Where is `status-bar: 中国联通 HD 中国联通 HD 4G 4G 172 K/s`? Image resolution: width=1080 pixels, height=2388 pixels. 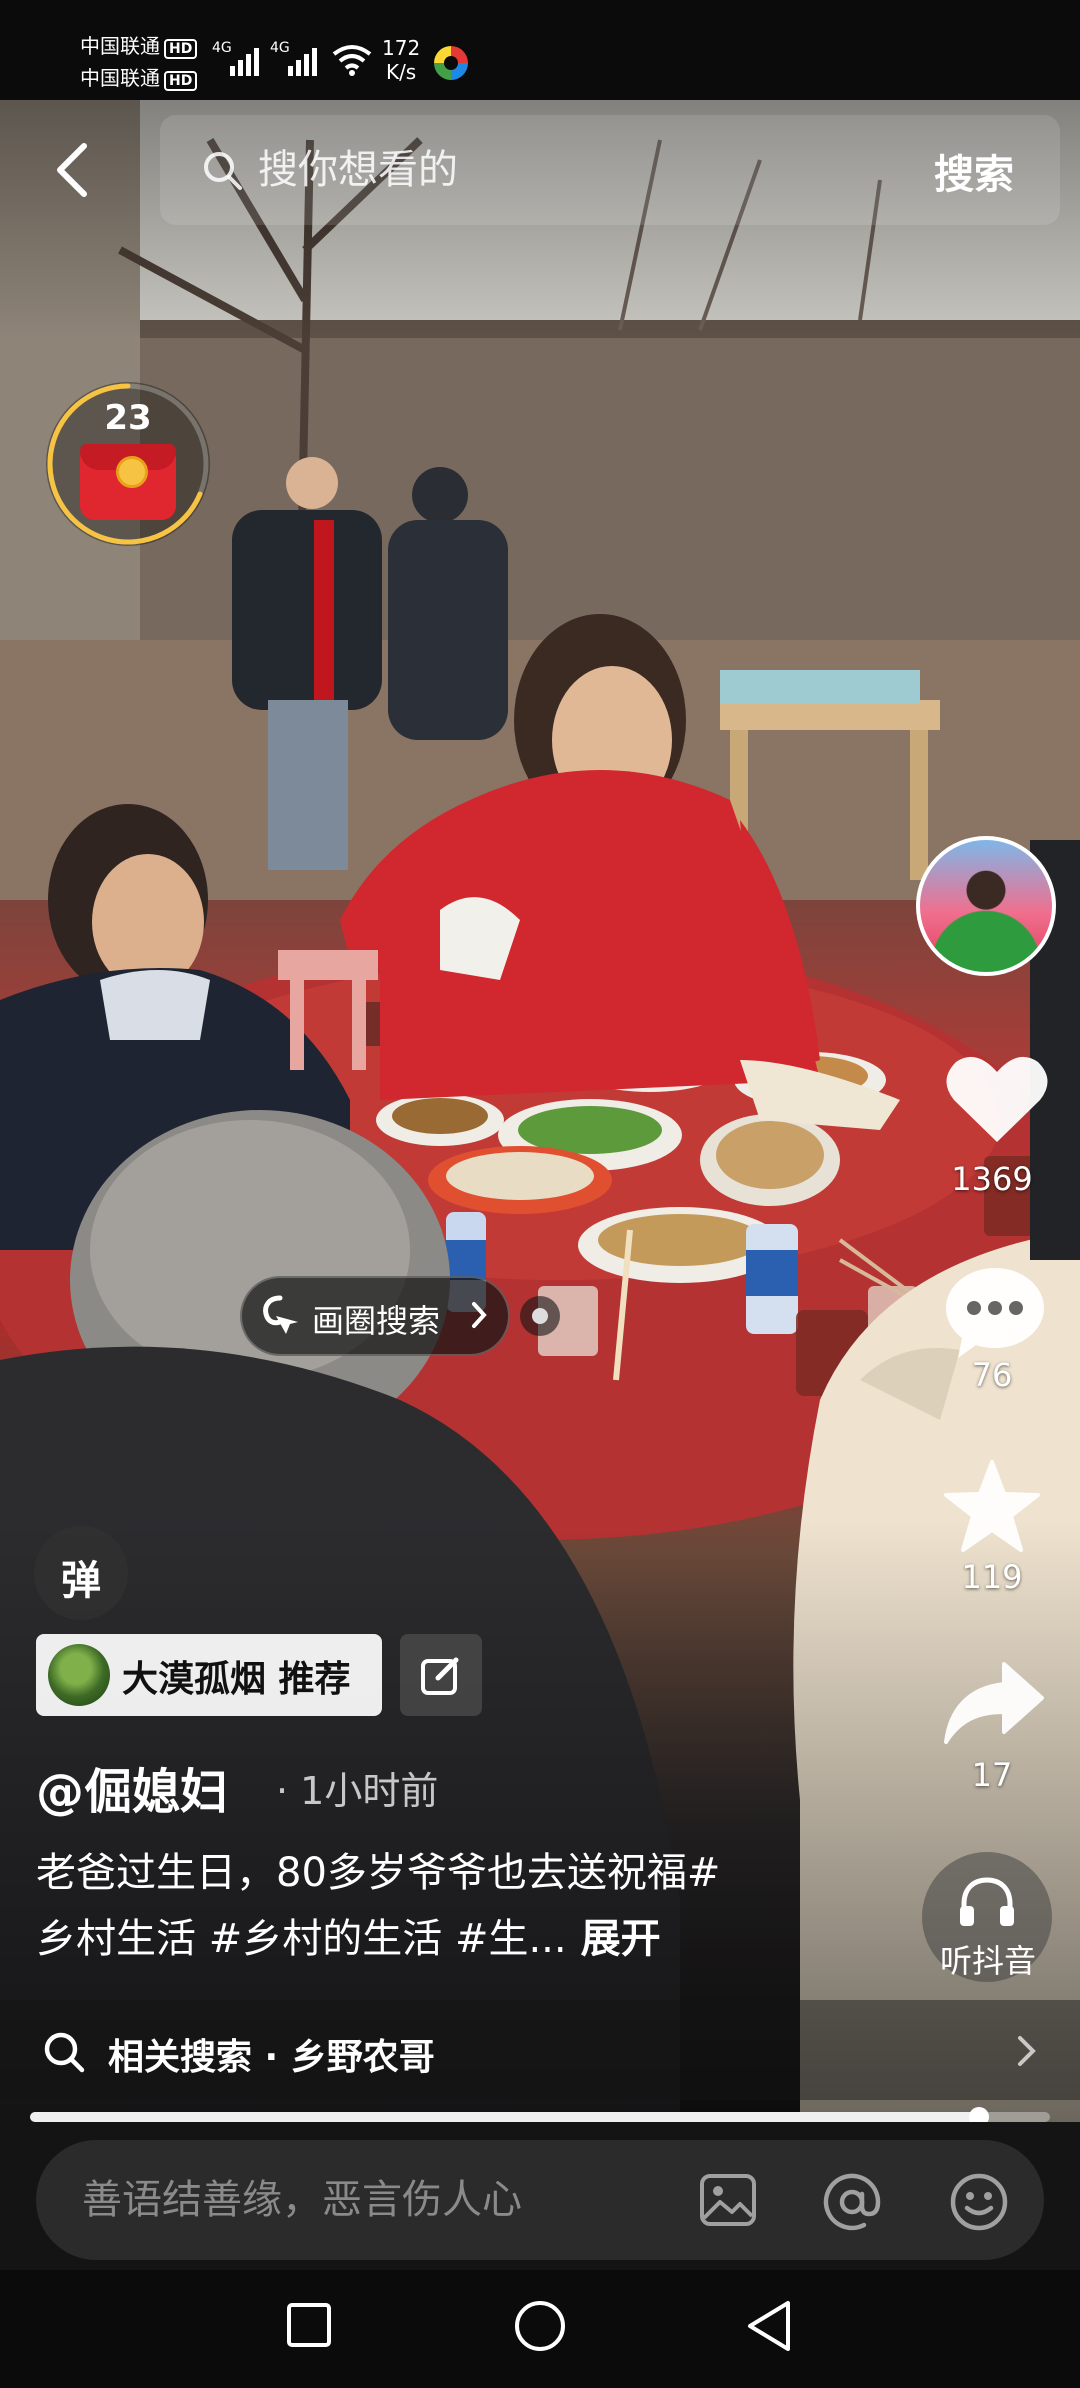
status-bar: 中国联通 HD 中国联通 HD 4G 4G 172 K/s is located at coordinates (540, 50).